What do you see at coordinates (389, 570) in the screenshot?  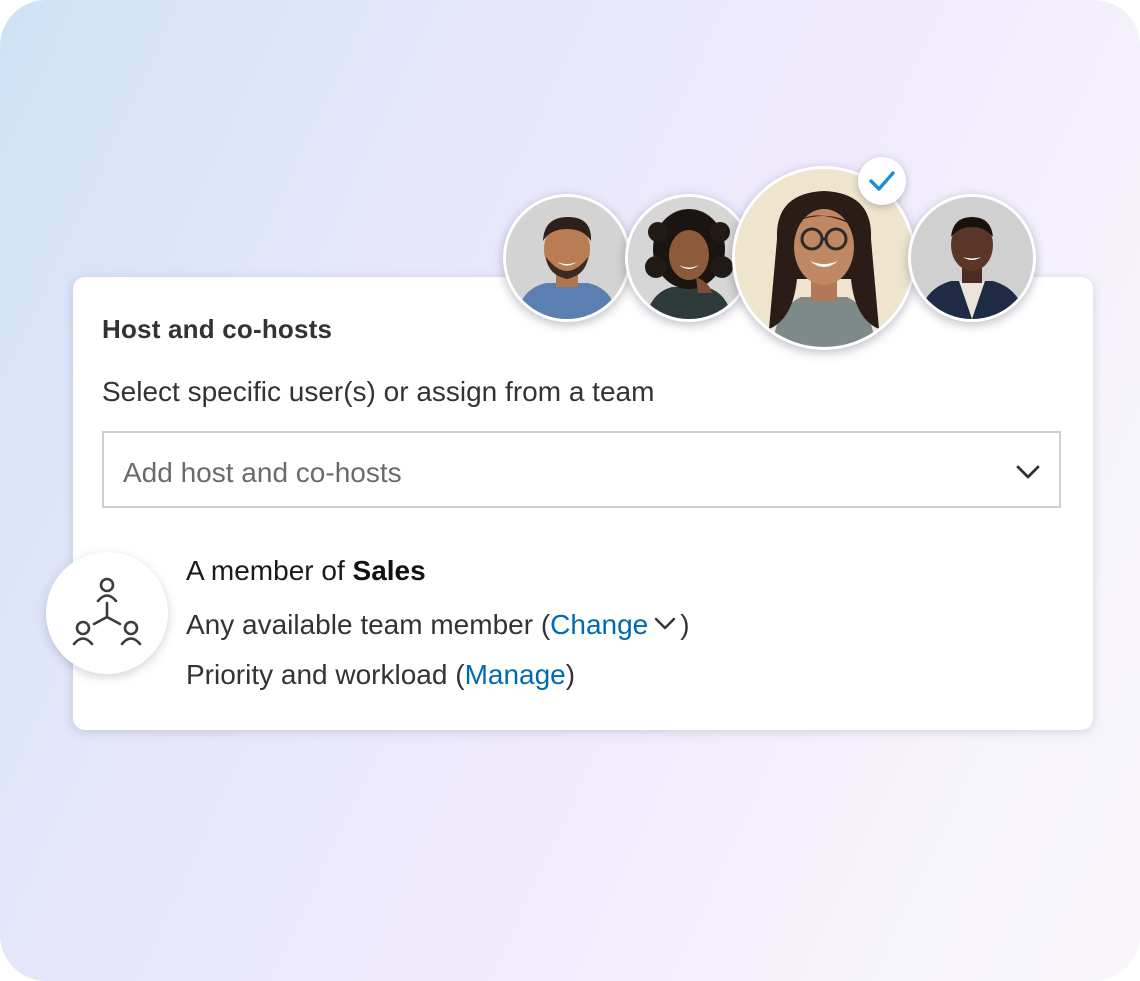 I see `team-name: Sales` at bounding box center [389, 570].